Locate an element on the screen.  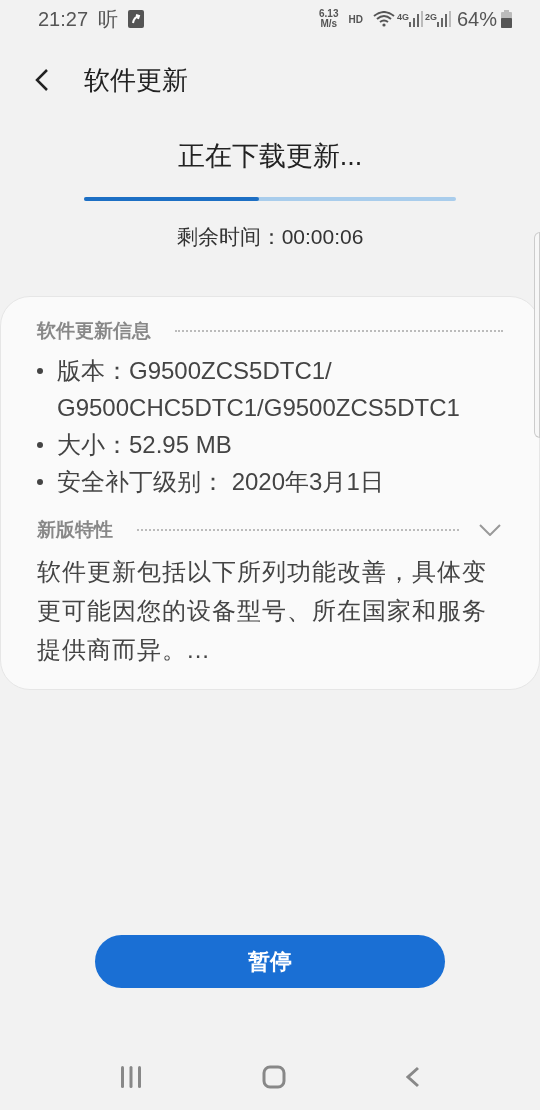
battery-icon is located at coordinates (506, 19).